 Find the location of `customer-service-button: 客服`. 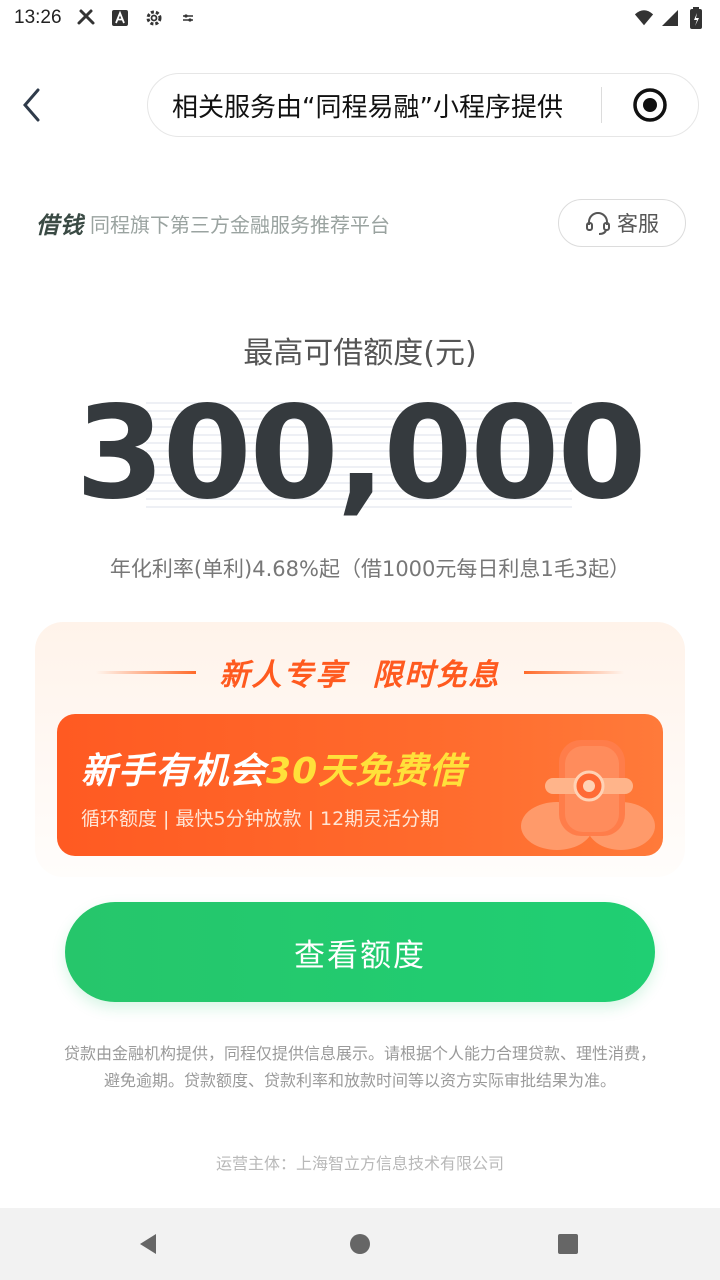

customer-service-button: 客服 is located at coordinates (622, 223).